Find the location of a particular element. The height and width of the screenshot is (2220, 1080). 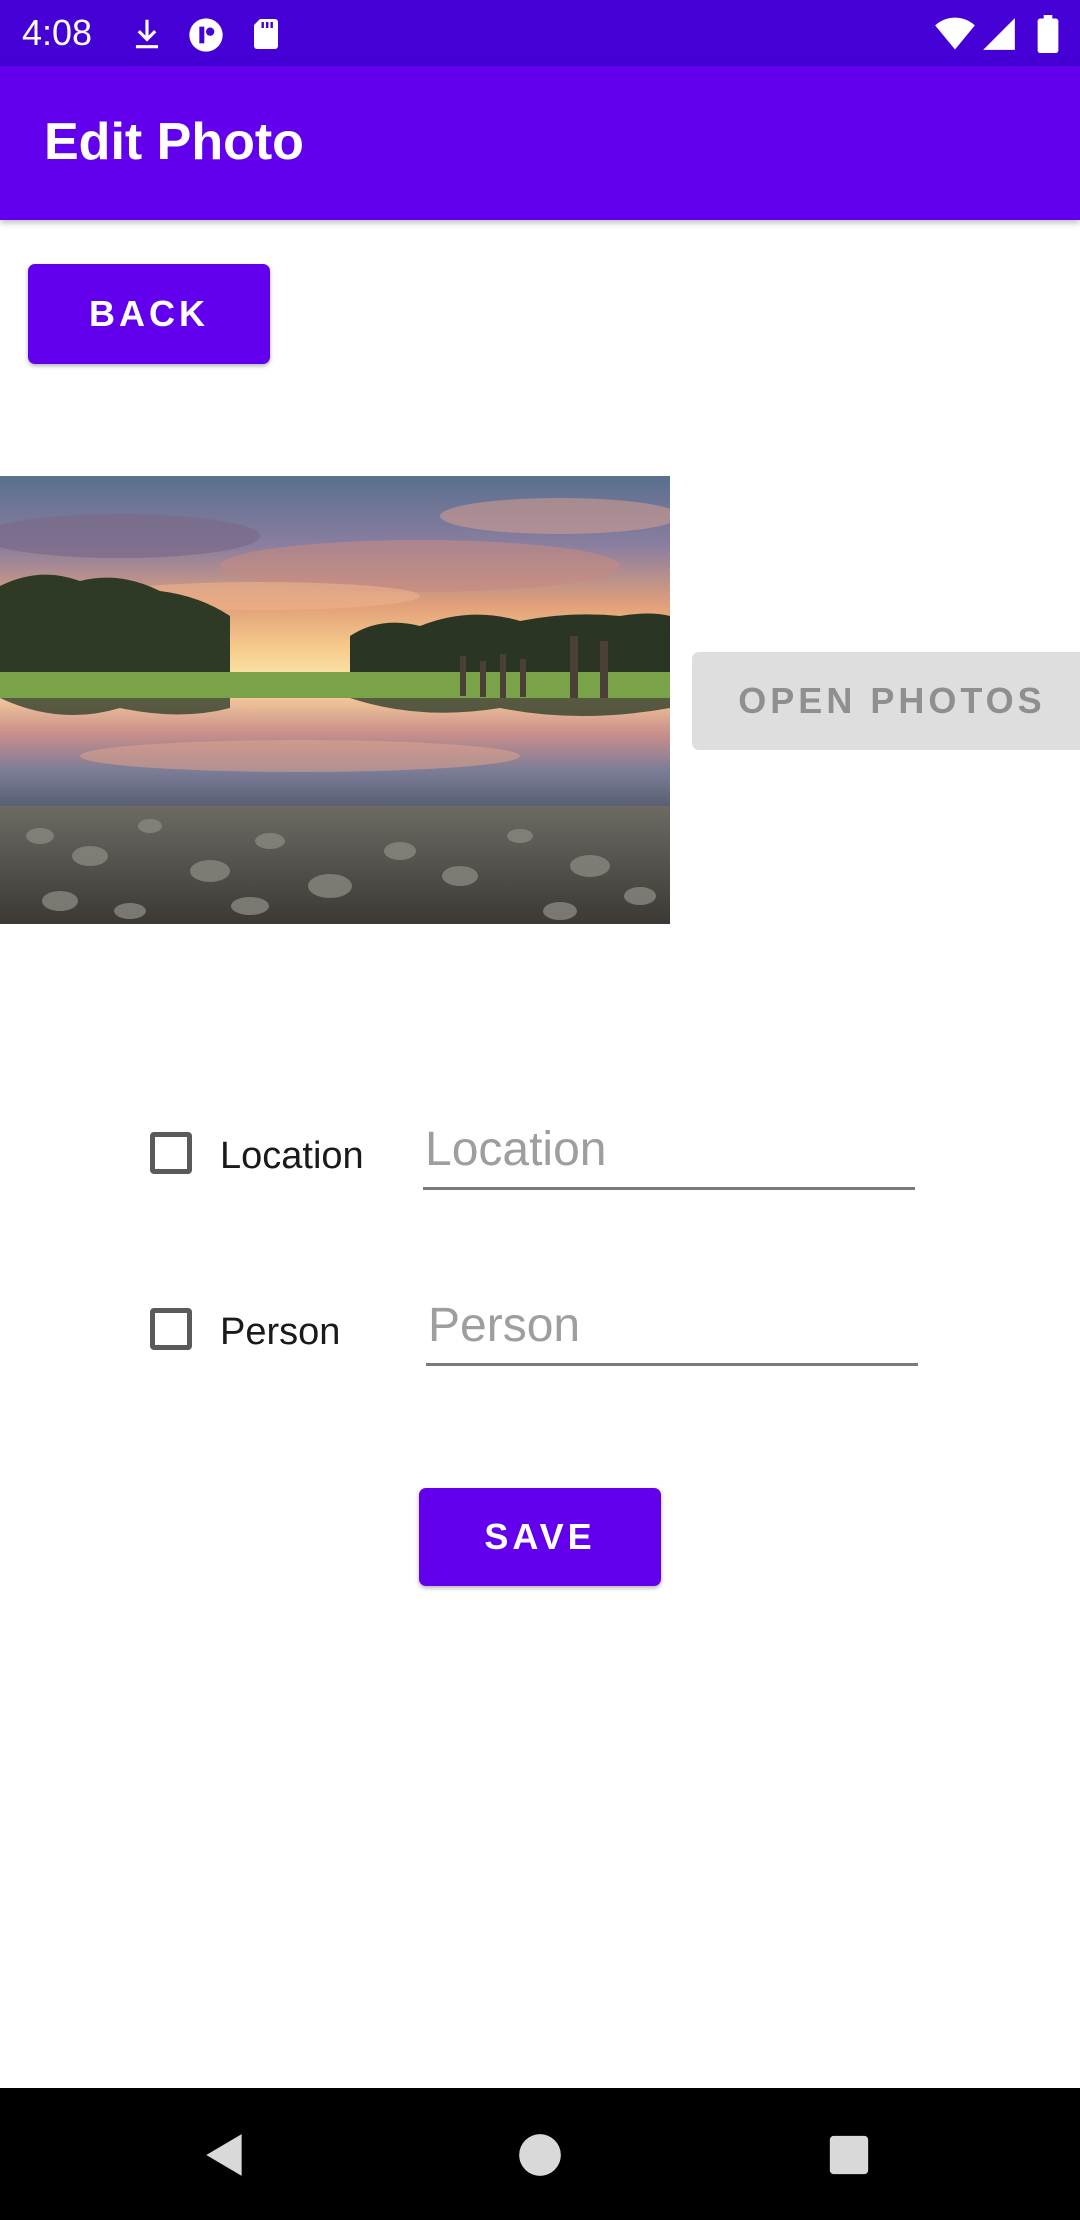

page-title: Edit Photo is located at coordinates (174, 142).